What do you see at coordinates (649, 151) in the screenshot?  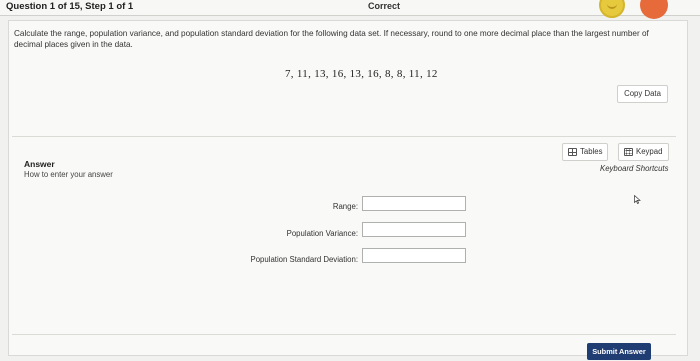 I see `keypad-label: Keypad` at bounding box center [649, 151].